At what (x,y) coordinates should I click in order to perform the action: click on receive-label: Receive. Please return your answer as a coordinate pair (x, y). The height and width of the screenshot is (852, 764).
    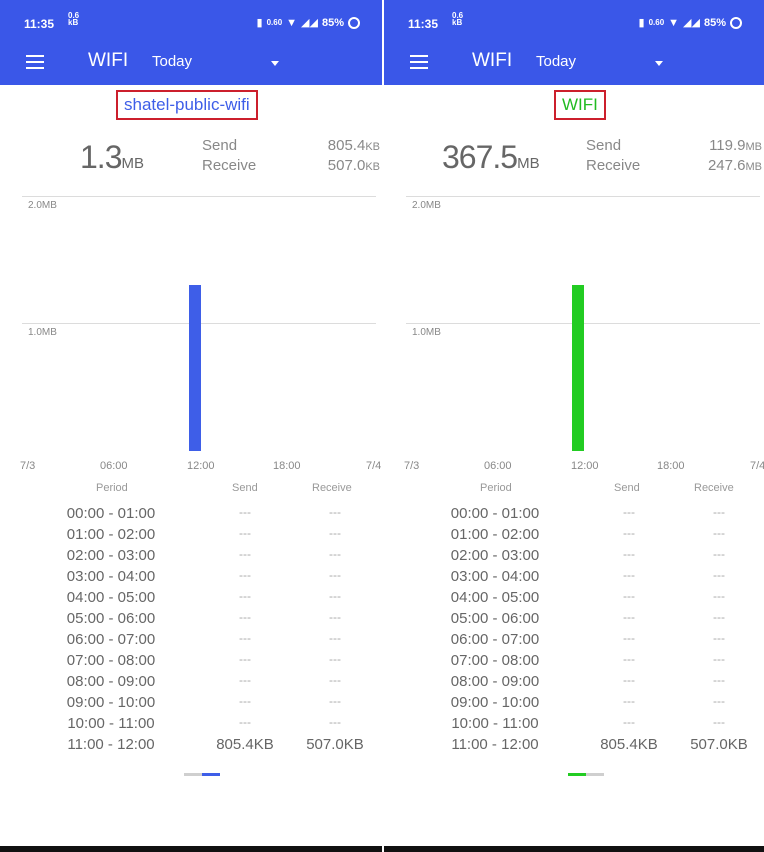
    Looking at the image, I should click on (229, 165).